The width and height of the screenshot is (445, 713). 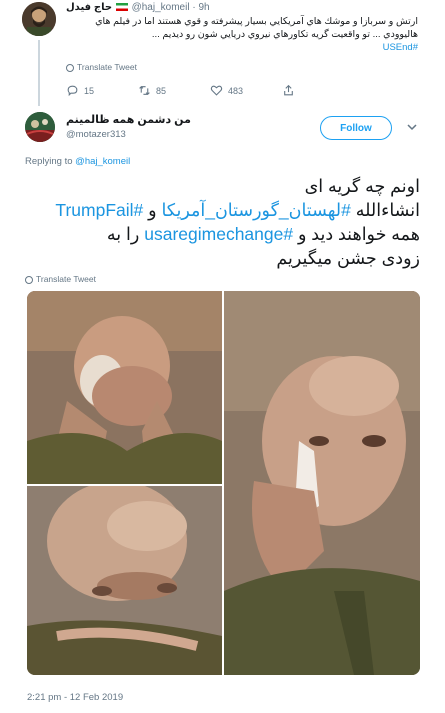 What do you see at coordinates (72, 91) in the screenshot?
I see `reply-icon` at bounding box center [72, 91].